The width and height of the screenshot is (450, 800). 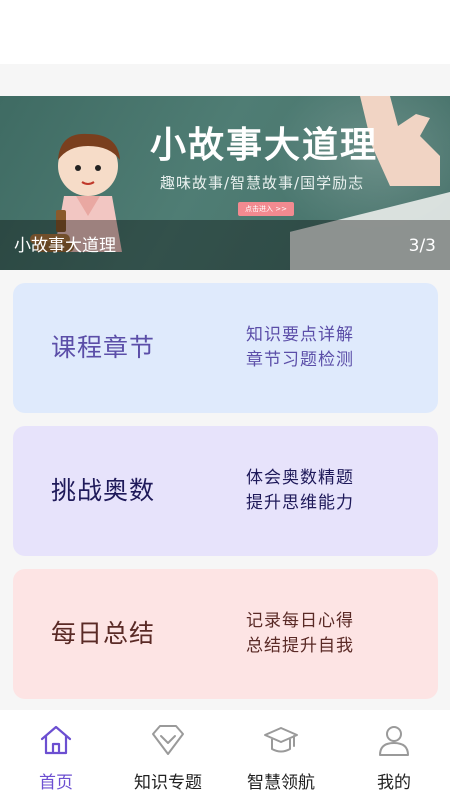 I want to click on card-description: 体会奥数精题 提升思维能力, so click(x=300, y=491).